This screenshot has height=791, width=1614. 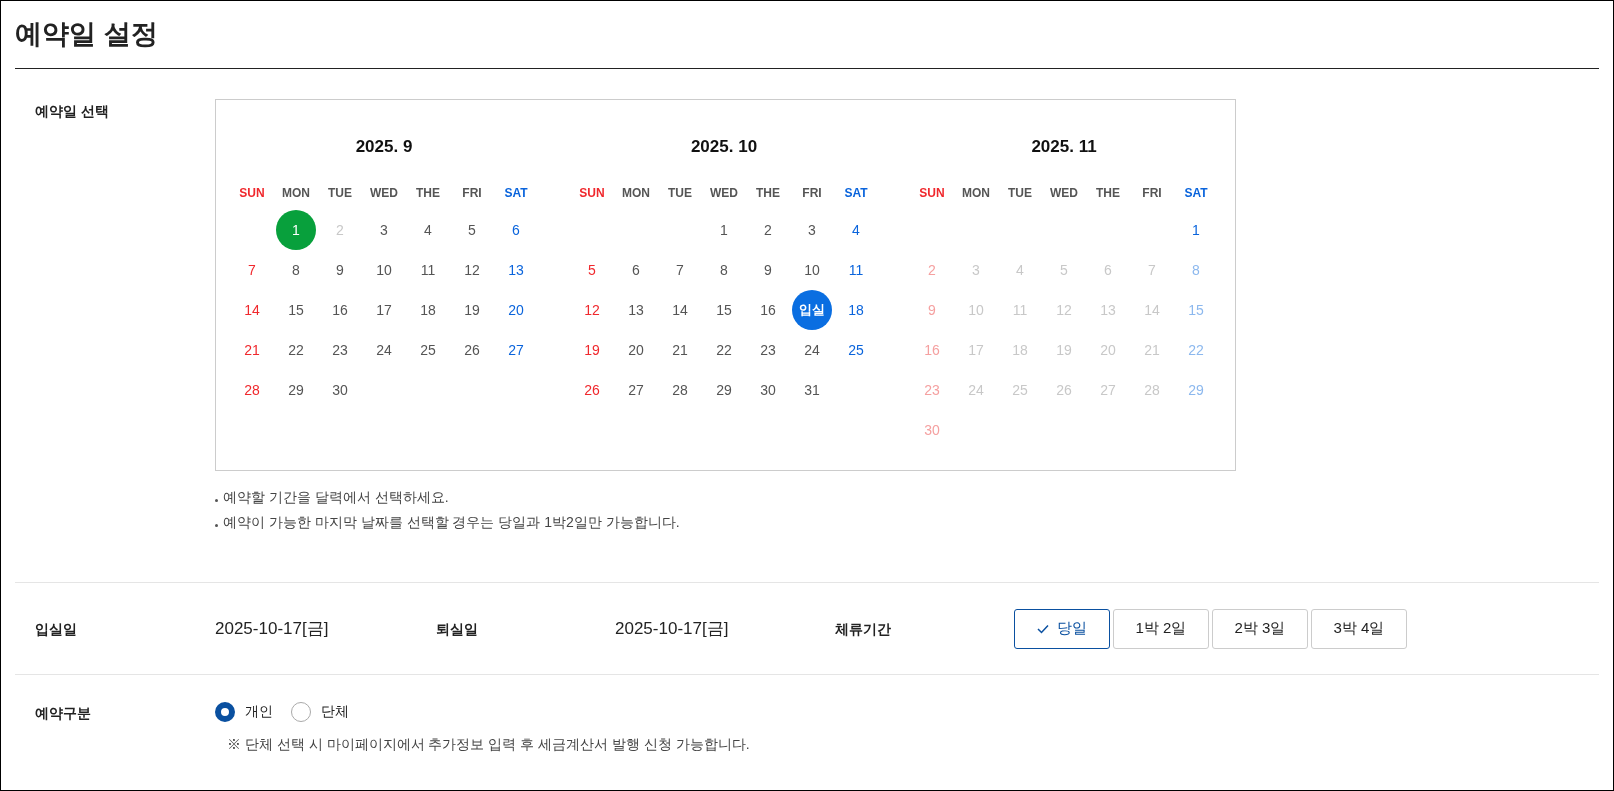 I want to click on radio-label: 단체, so click(x=335, y=711).